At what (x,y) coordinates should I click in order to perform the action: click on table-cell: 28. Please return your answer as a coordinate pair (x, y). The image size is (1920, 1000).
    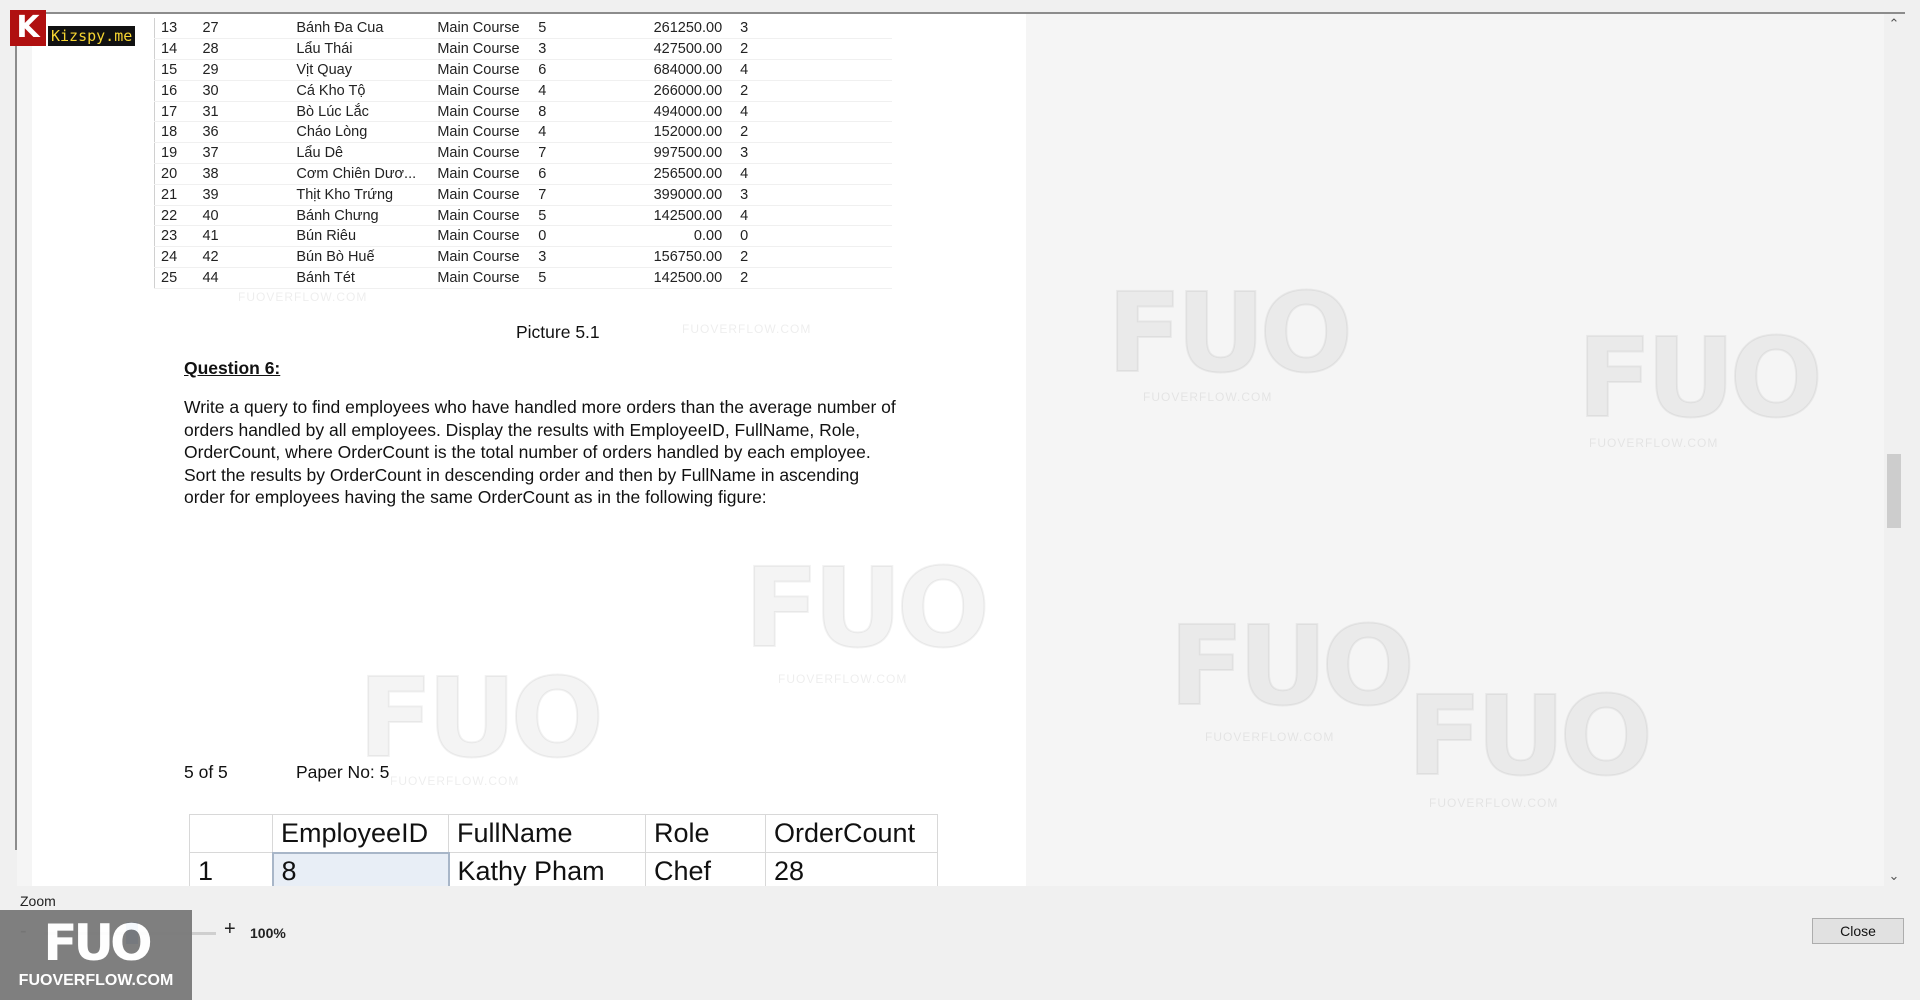
    Looking at the image, I should click on (851, 869).